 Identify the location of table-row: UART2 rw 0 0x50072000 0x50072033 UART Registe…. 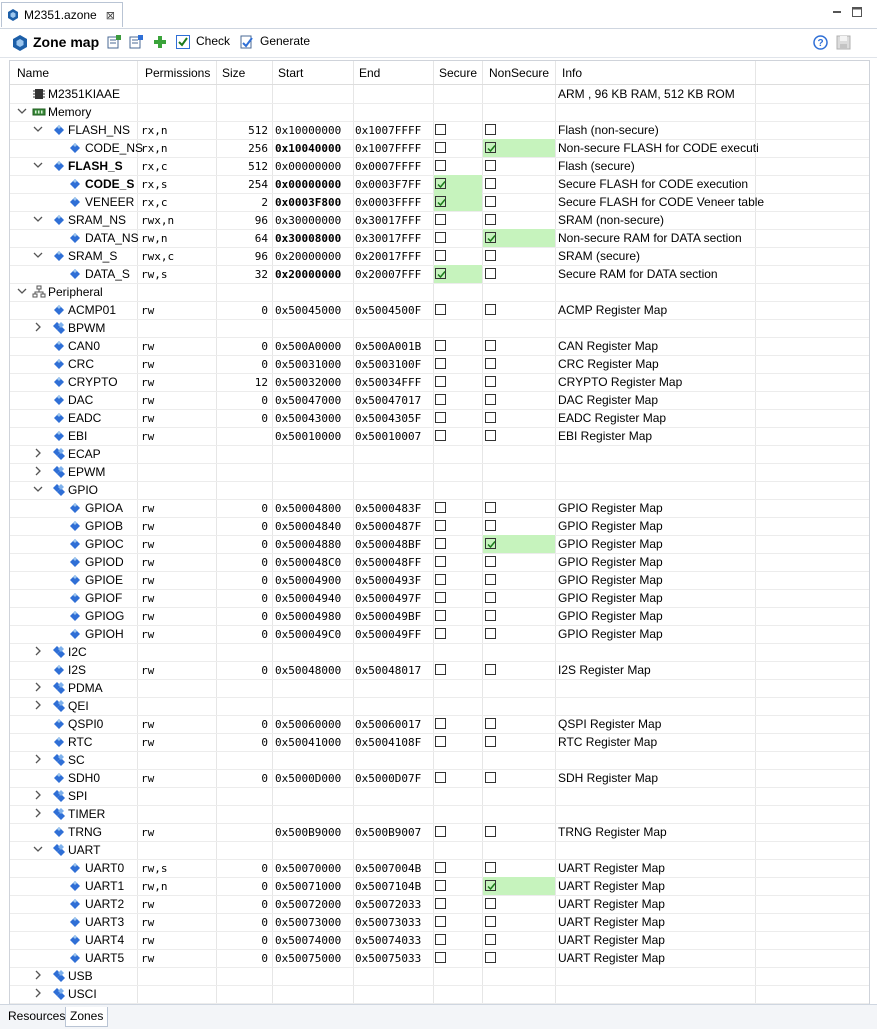
(439, 904).